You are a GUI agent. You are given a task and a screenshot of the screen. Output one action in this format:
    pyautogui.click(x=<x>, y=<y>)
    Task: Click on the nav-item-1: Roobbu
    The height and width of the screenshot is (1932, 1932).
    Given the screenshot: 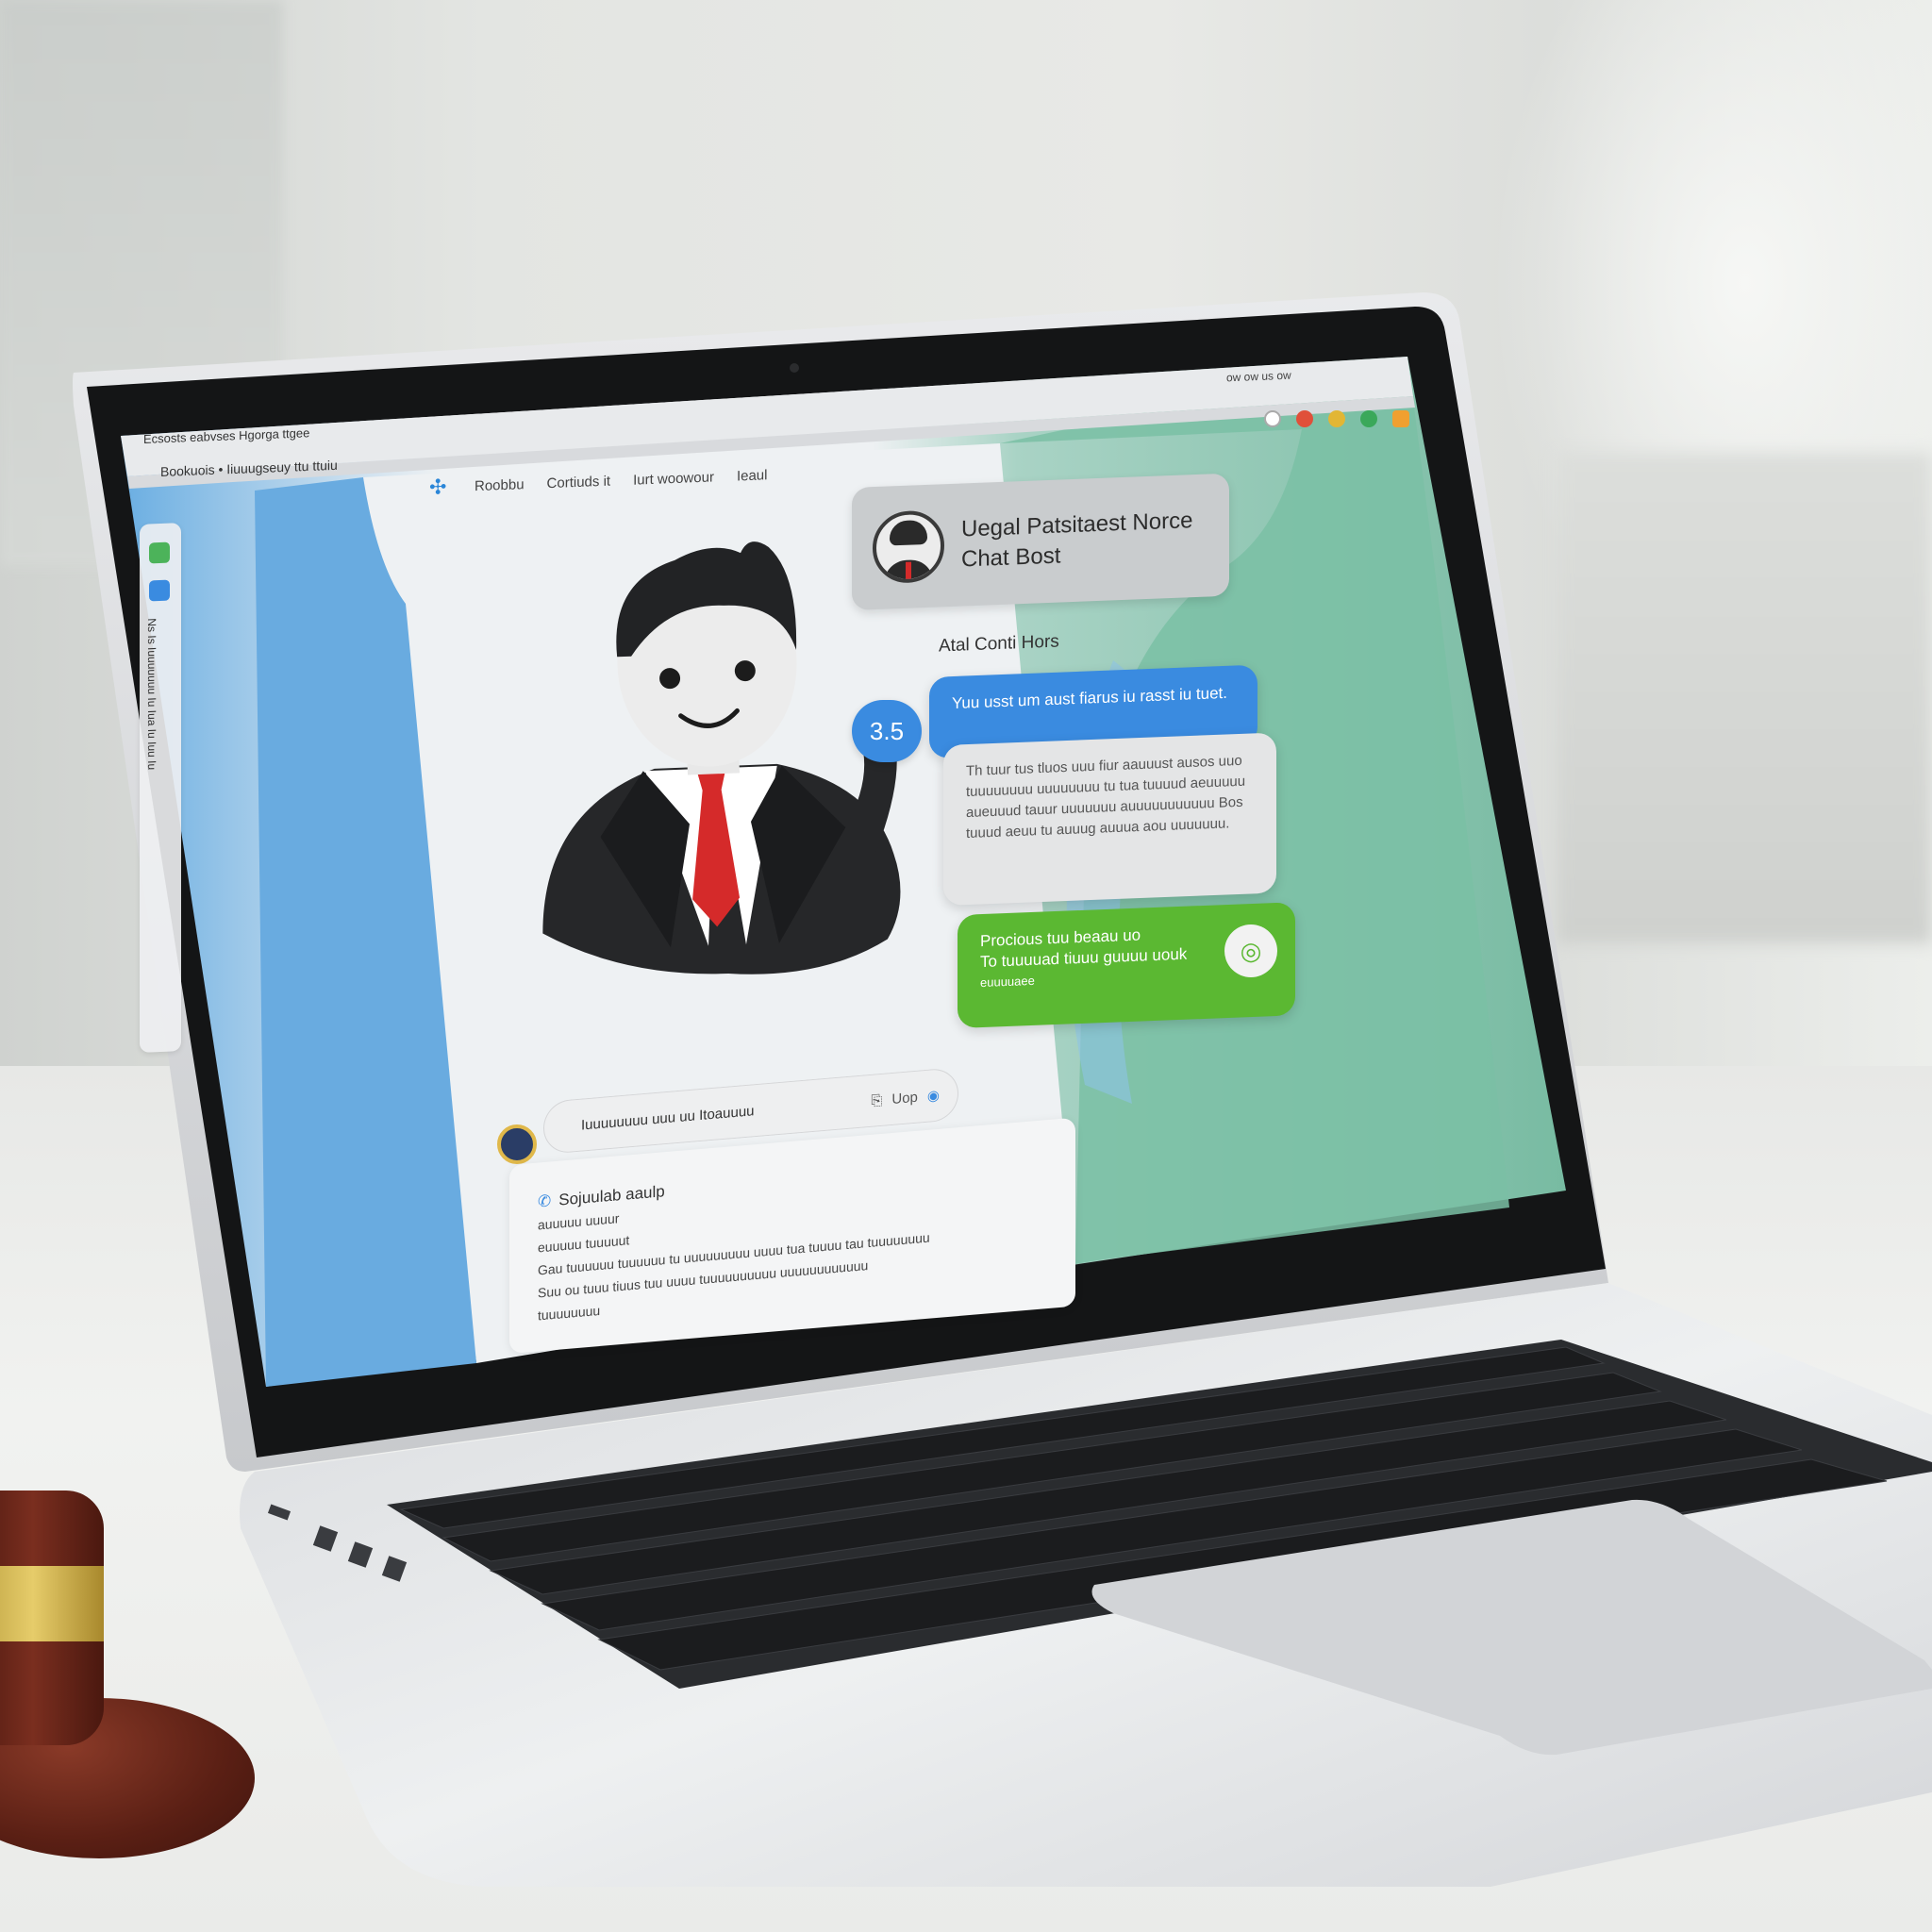 What is the action you would take?
    pyautogui.click(x=500, y=485)
    